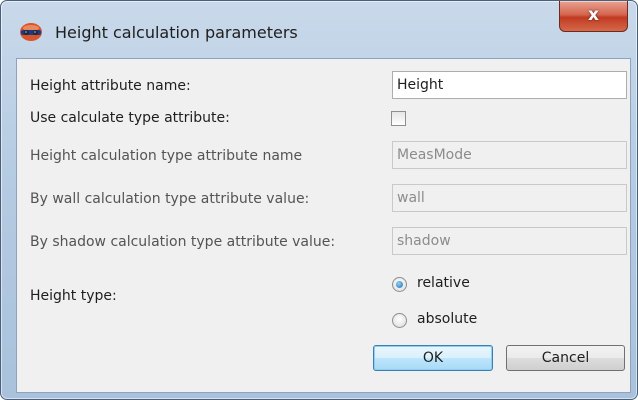  Describe the element at coordinates (433, 358) in the screenshot. I see `ok-button: OK` at that location.